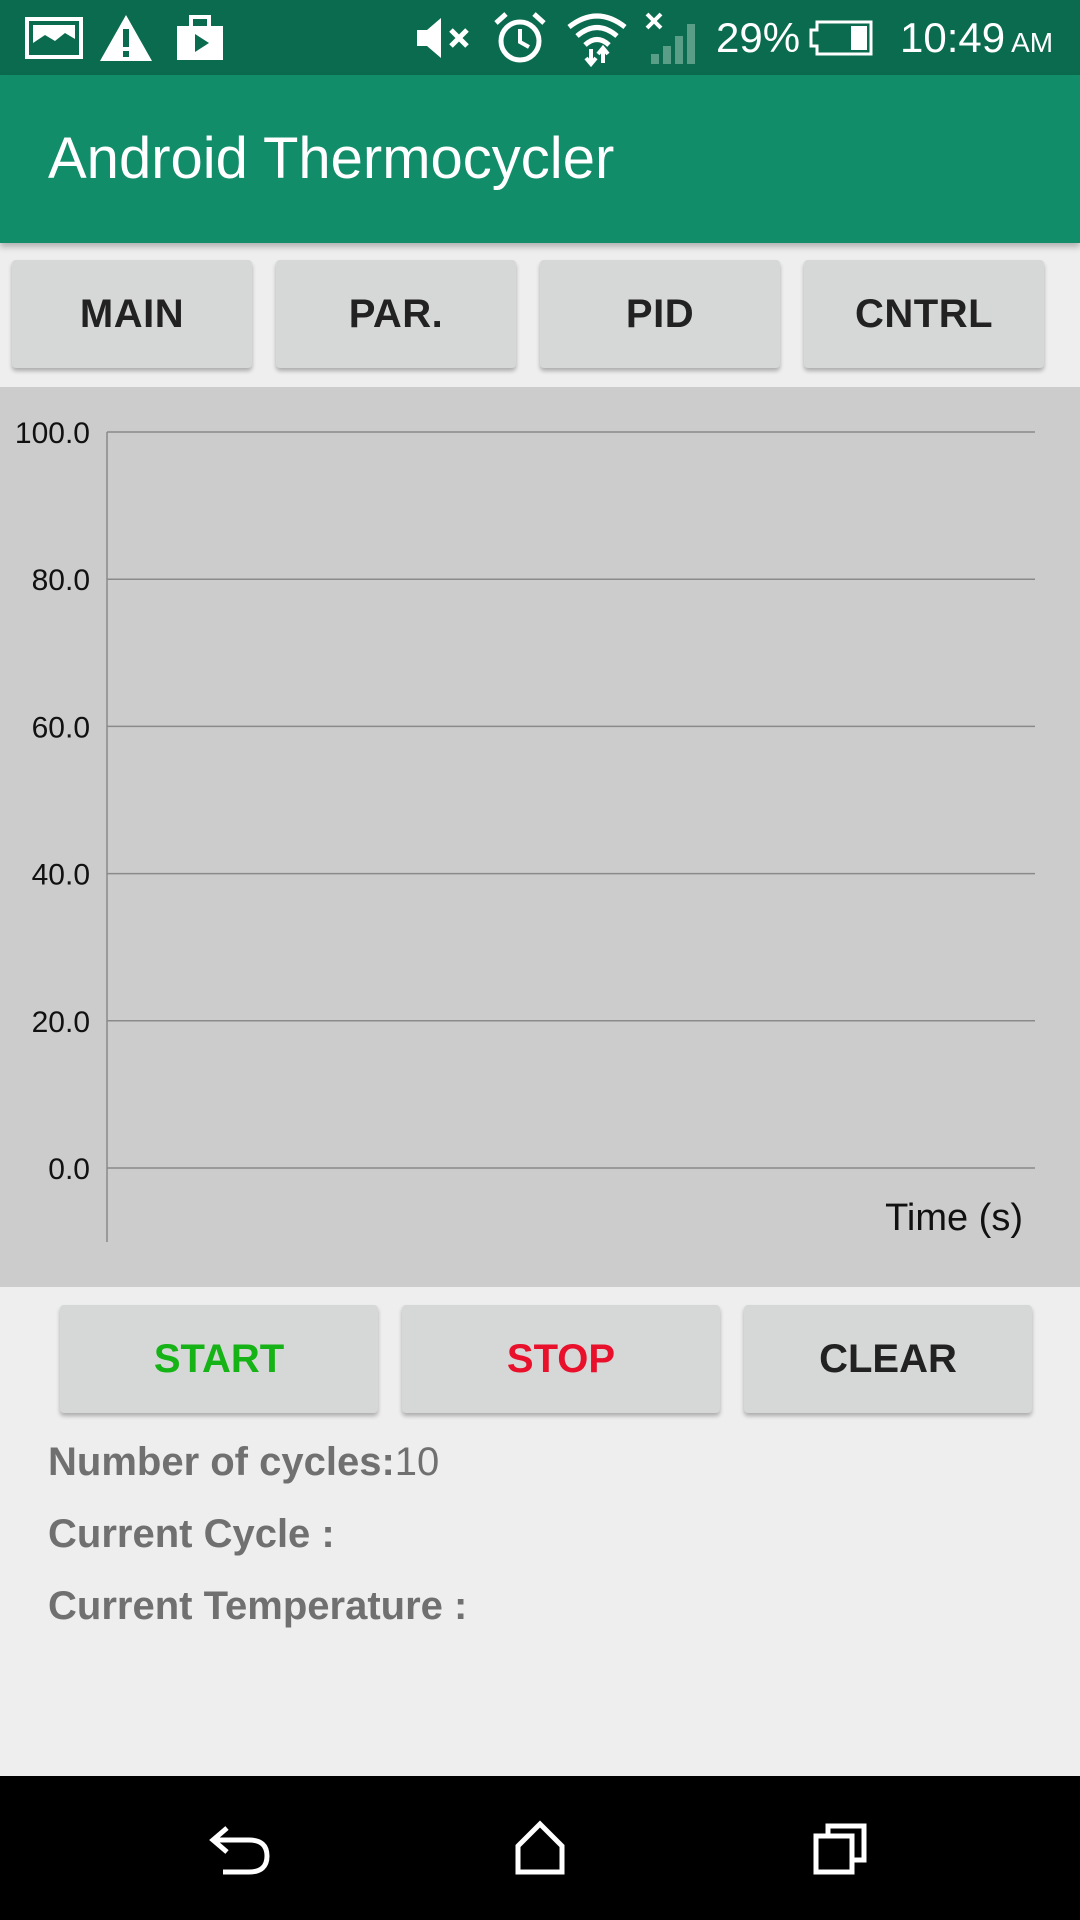  What do you see at coordinates (924, 314) in the screenshot?
I see `tab-control: CNTRL` at bounding box center [924, 314].